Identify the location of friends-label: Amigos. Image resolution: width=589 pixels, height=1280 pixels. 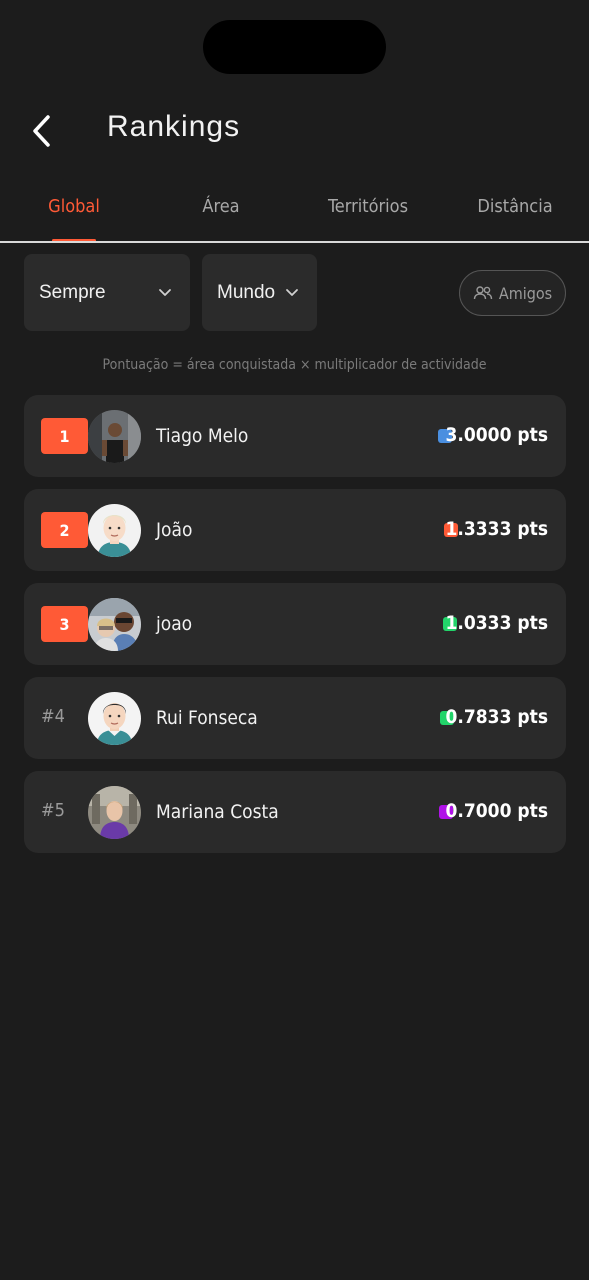
(525, 293).